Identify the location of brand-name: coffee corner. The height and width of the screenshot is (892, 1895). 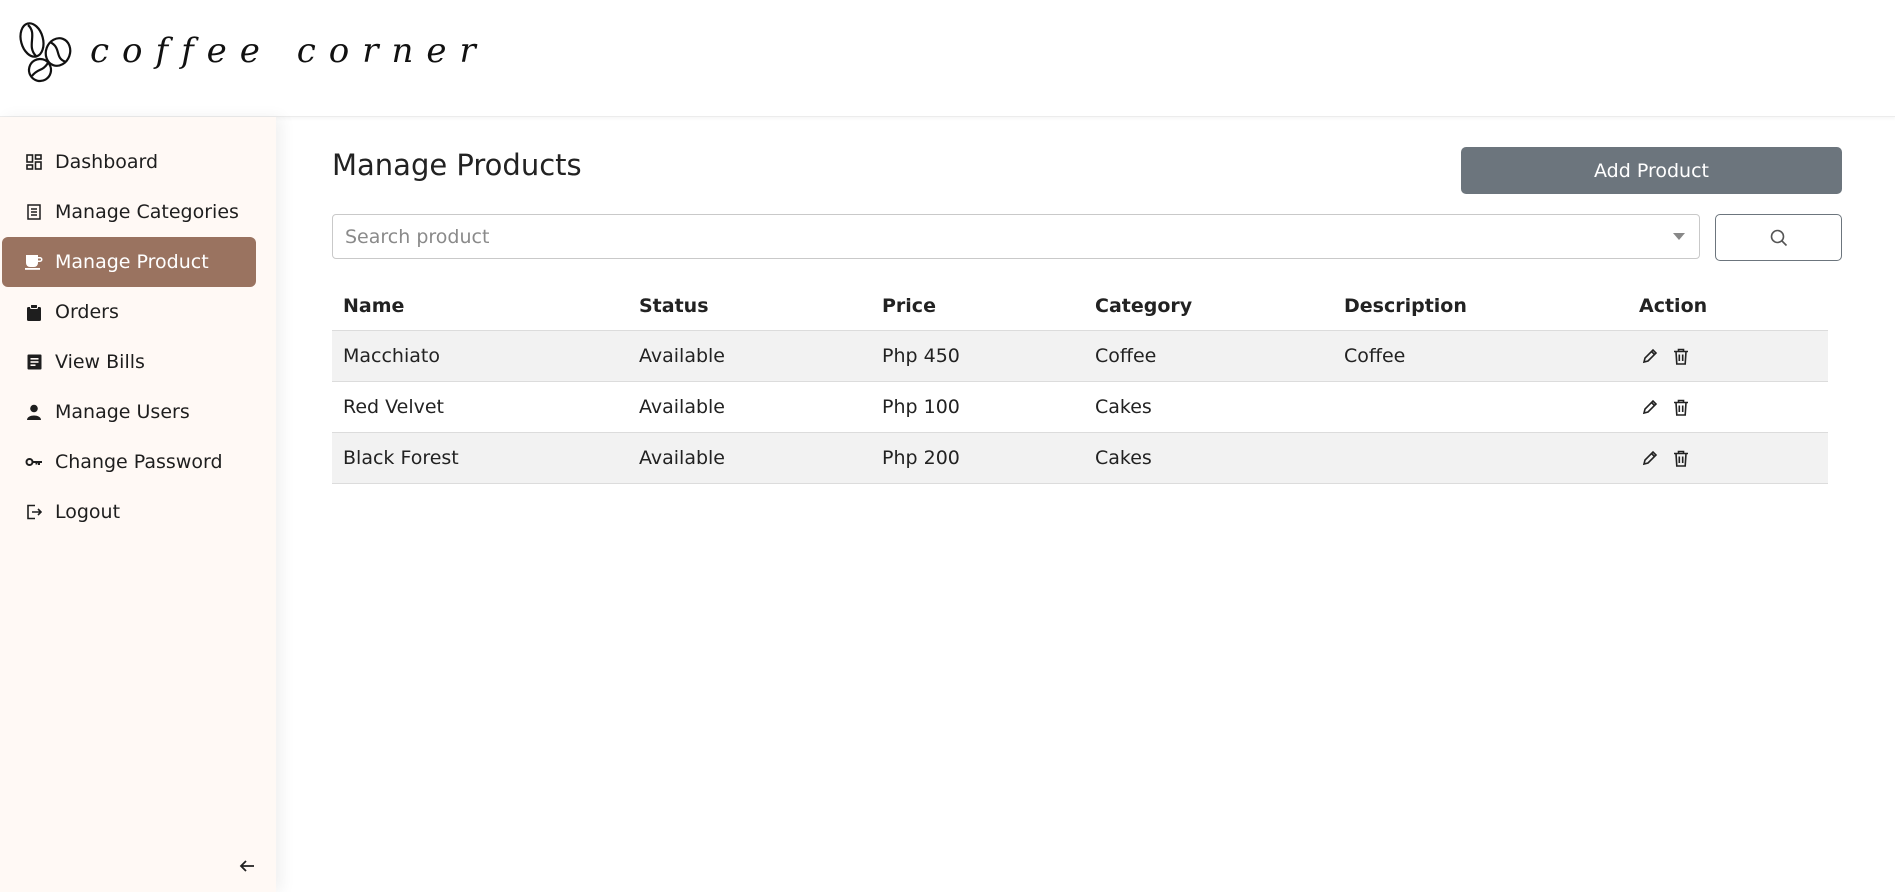
(289, 51).